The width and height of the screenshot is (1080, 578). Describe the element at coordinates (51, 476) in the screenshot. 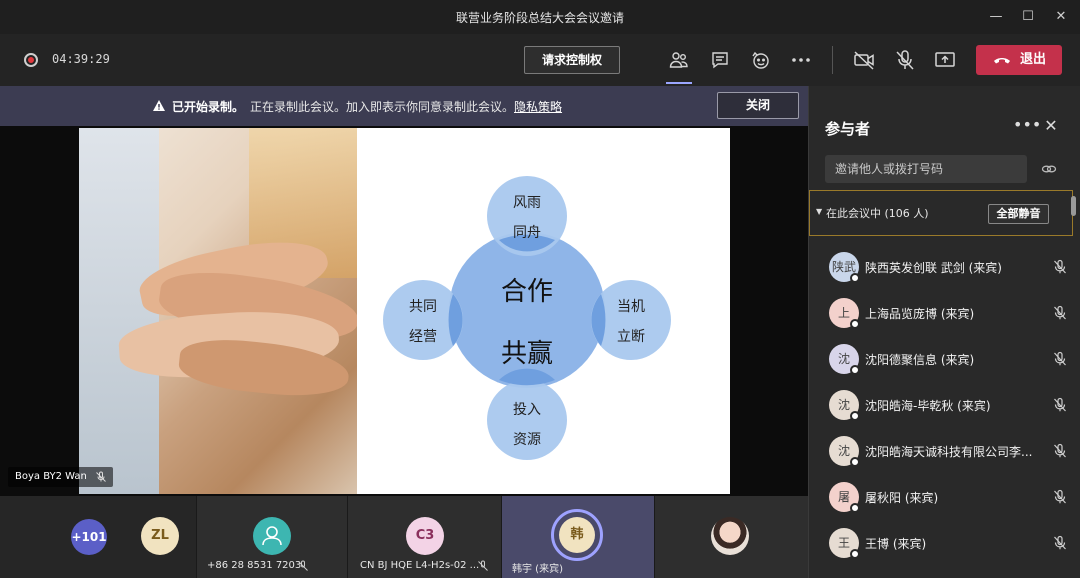

I see `presenter-name: Boya BY2 Wan` at that location.